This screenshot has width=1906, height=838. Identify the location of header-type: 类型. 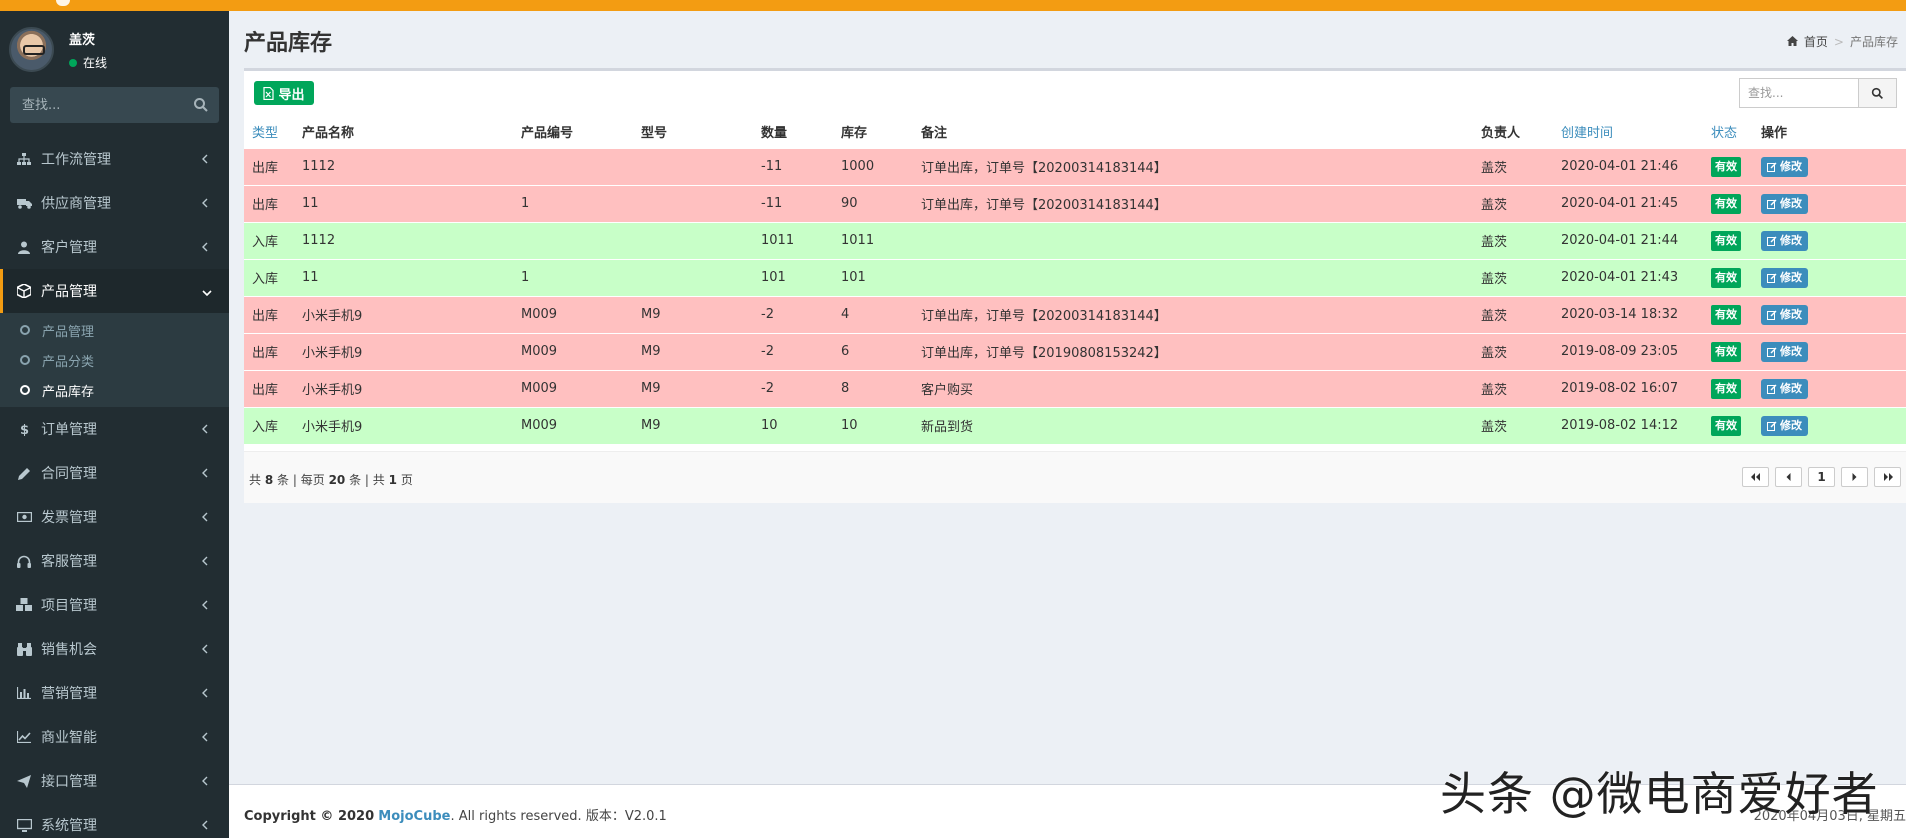
(269, 132).